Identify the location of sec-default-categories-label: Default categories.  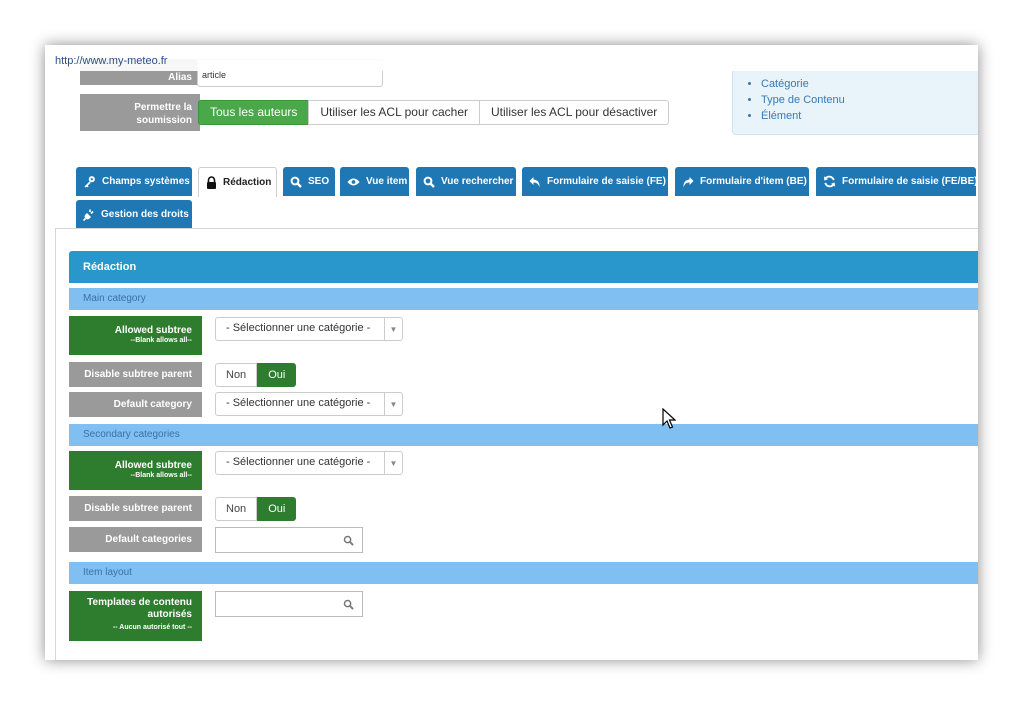
(135, 539).